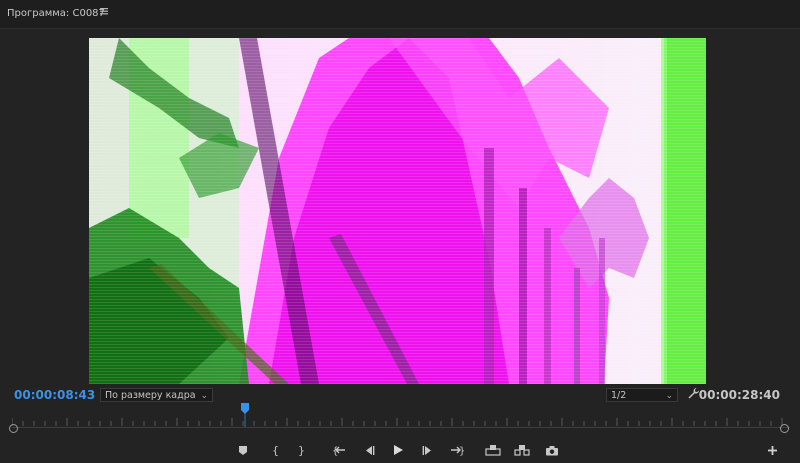 The width and height of the screenshot is (800, 463). I want to click on go-to-out-icon: }, so click(457, 451).